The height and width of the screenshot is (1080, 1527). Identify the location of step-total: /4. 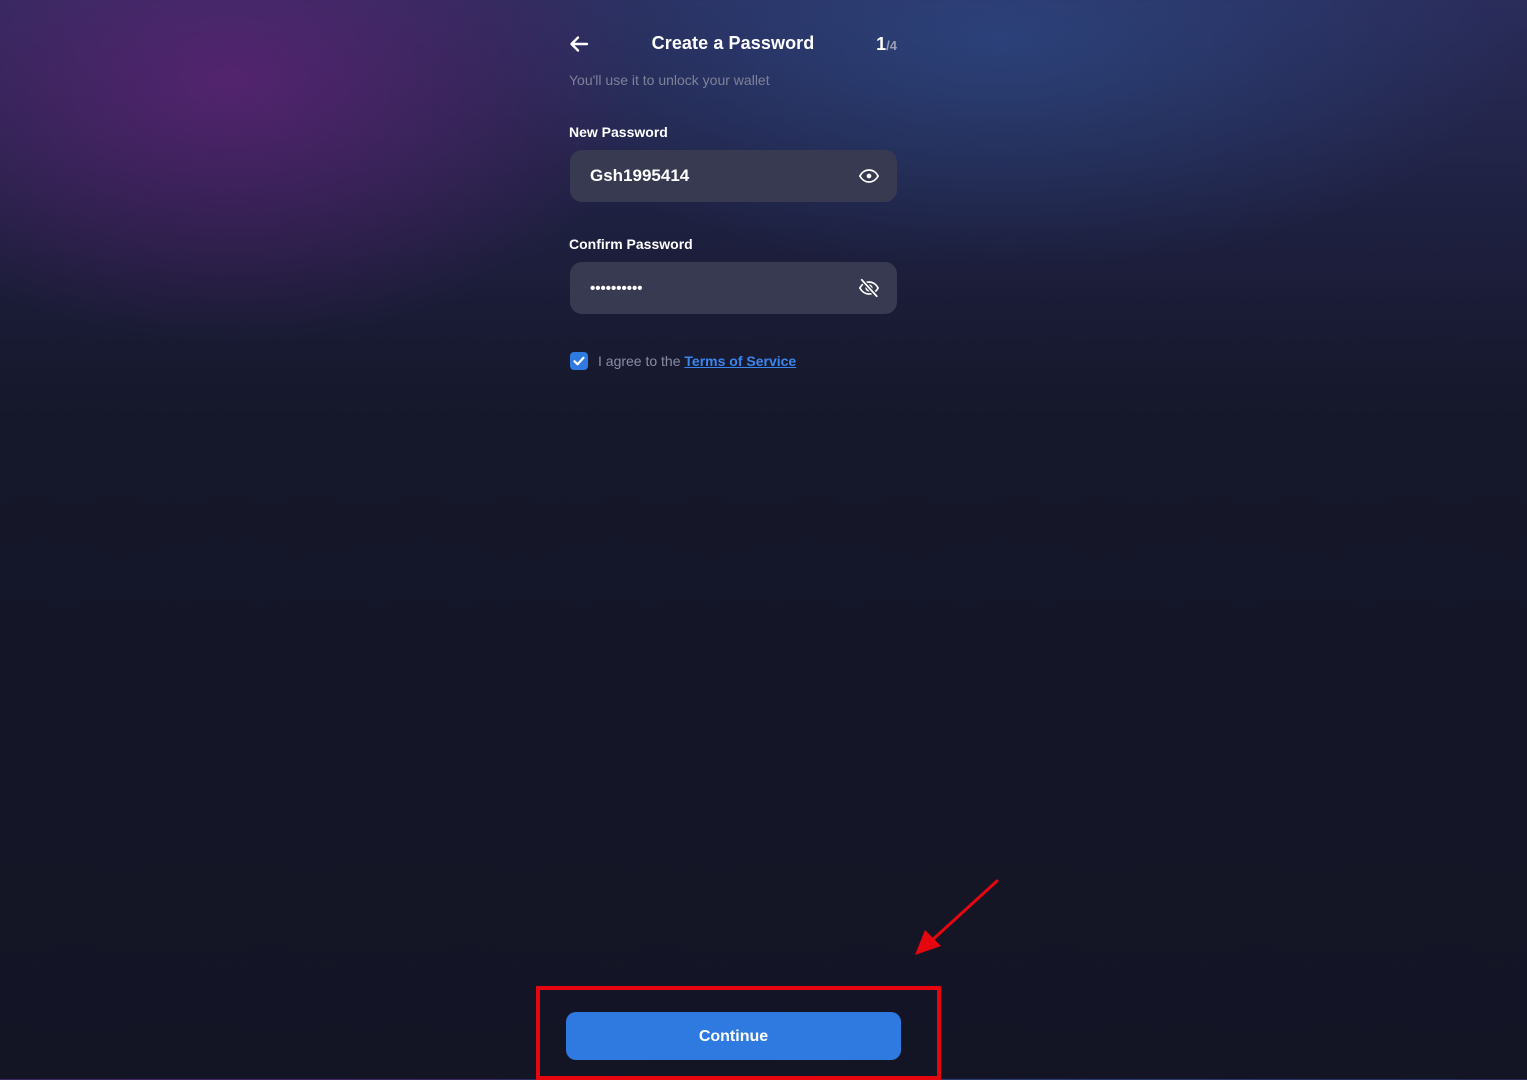
(891, 45).